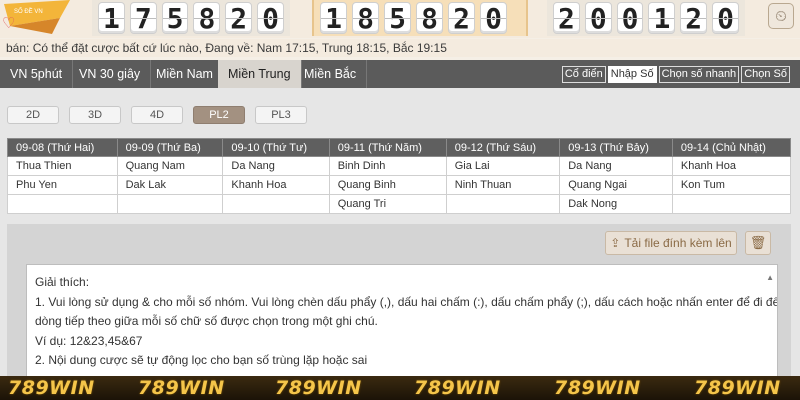 The height and width of the screenshot is (400, 800). Describe the element at coordinates (89, 340) in the screenshot. I see `help-line: Ví dụ: 12&23,45&67` at that location.